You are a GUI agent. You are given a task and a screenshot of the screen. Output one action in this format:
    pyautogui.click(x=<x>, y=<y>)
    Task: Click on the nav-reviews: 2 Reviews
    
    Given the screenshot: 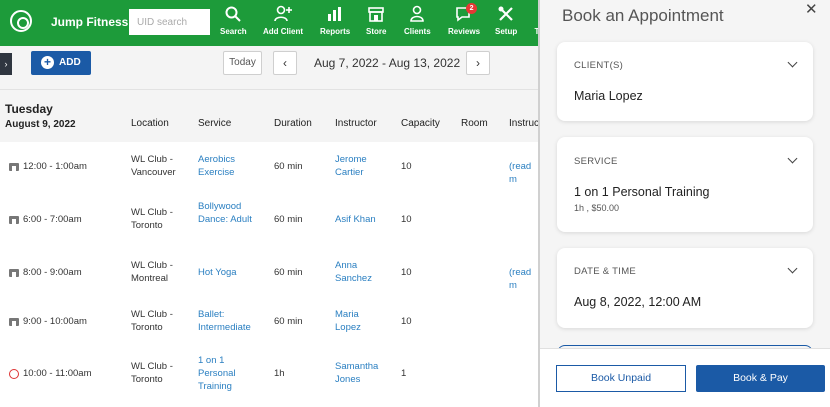 What is the action you would take?
    pyautogui.click(x=464, y=19)
    